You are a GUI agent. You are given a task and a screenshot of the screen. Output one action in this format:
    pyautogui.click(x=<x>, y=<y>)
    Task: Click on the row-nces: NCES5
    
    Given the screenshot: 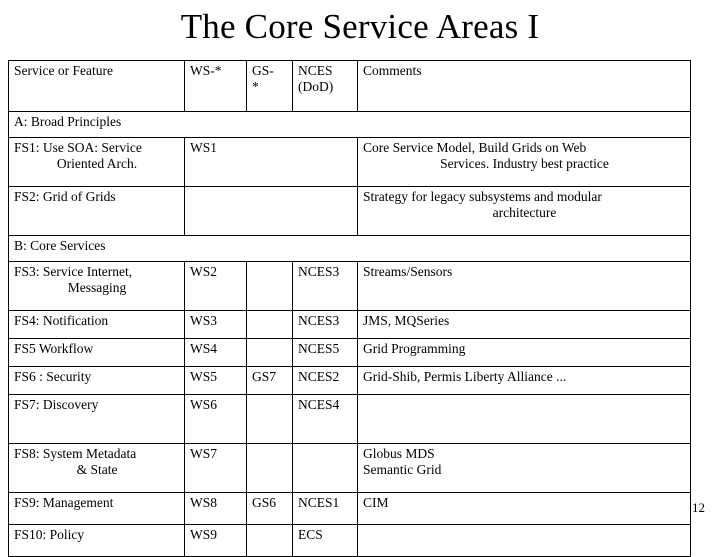 What is the action you would take?
    pyautogui.click(x=325, y=352)
    